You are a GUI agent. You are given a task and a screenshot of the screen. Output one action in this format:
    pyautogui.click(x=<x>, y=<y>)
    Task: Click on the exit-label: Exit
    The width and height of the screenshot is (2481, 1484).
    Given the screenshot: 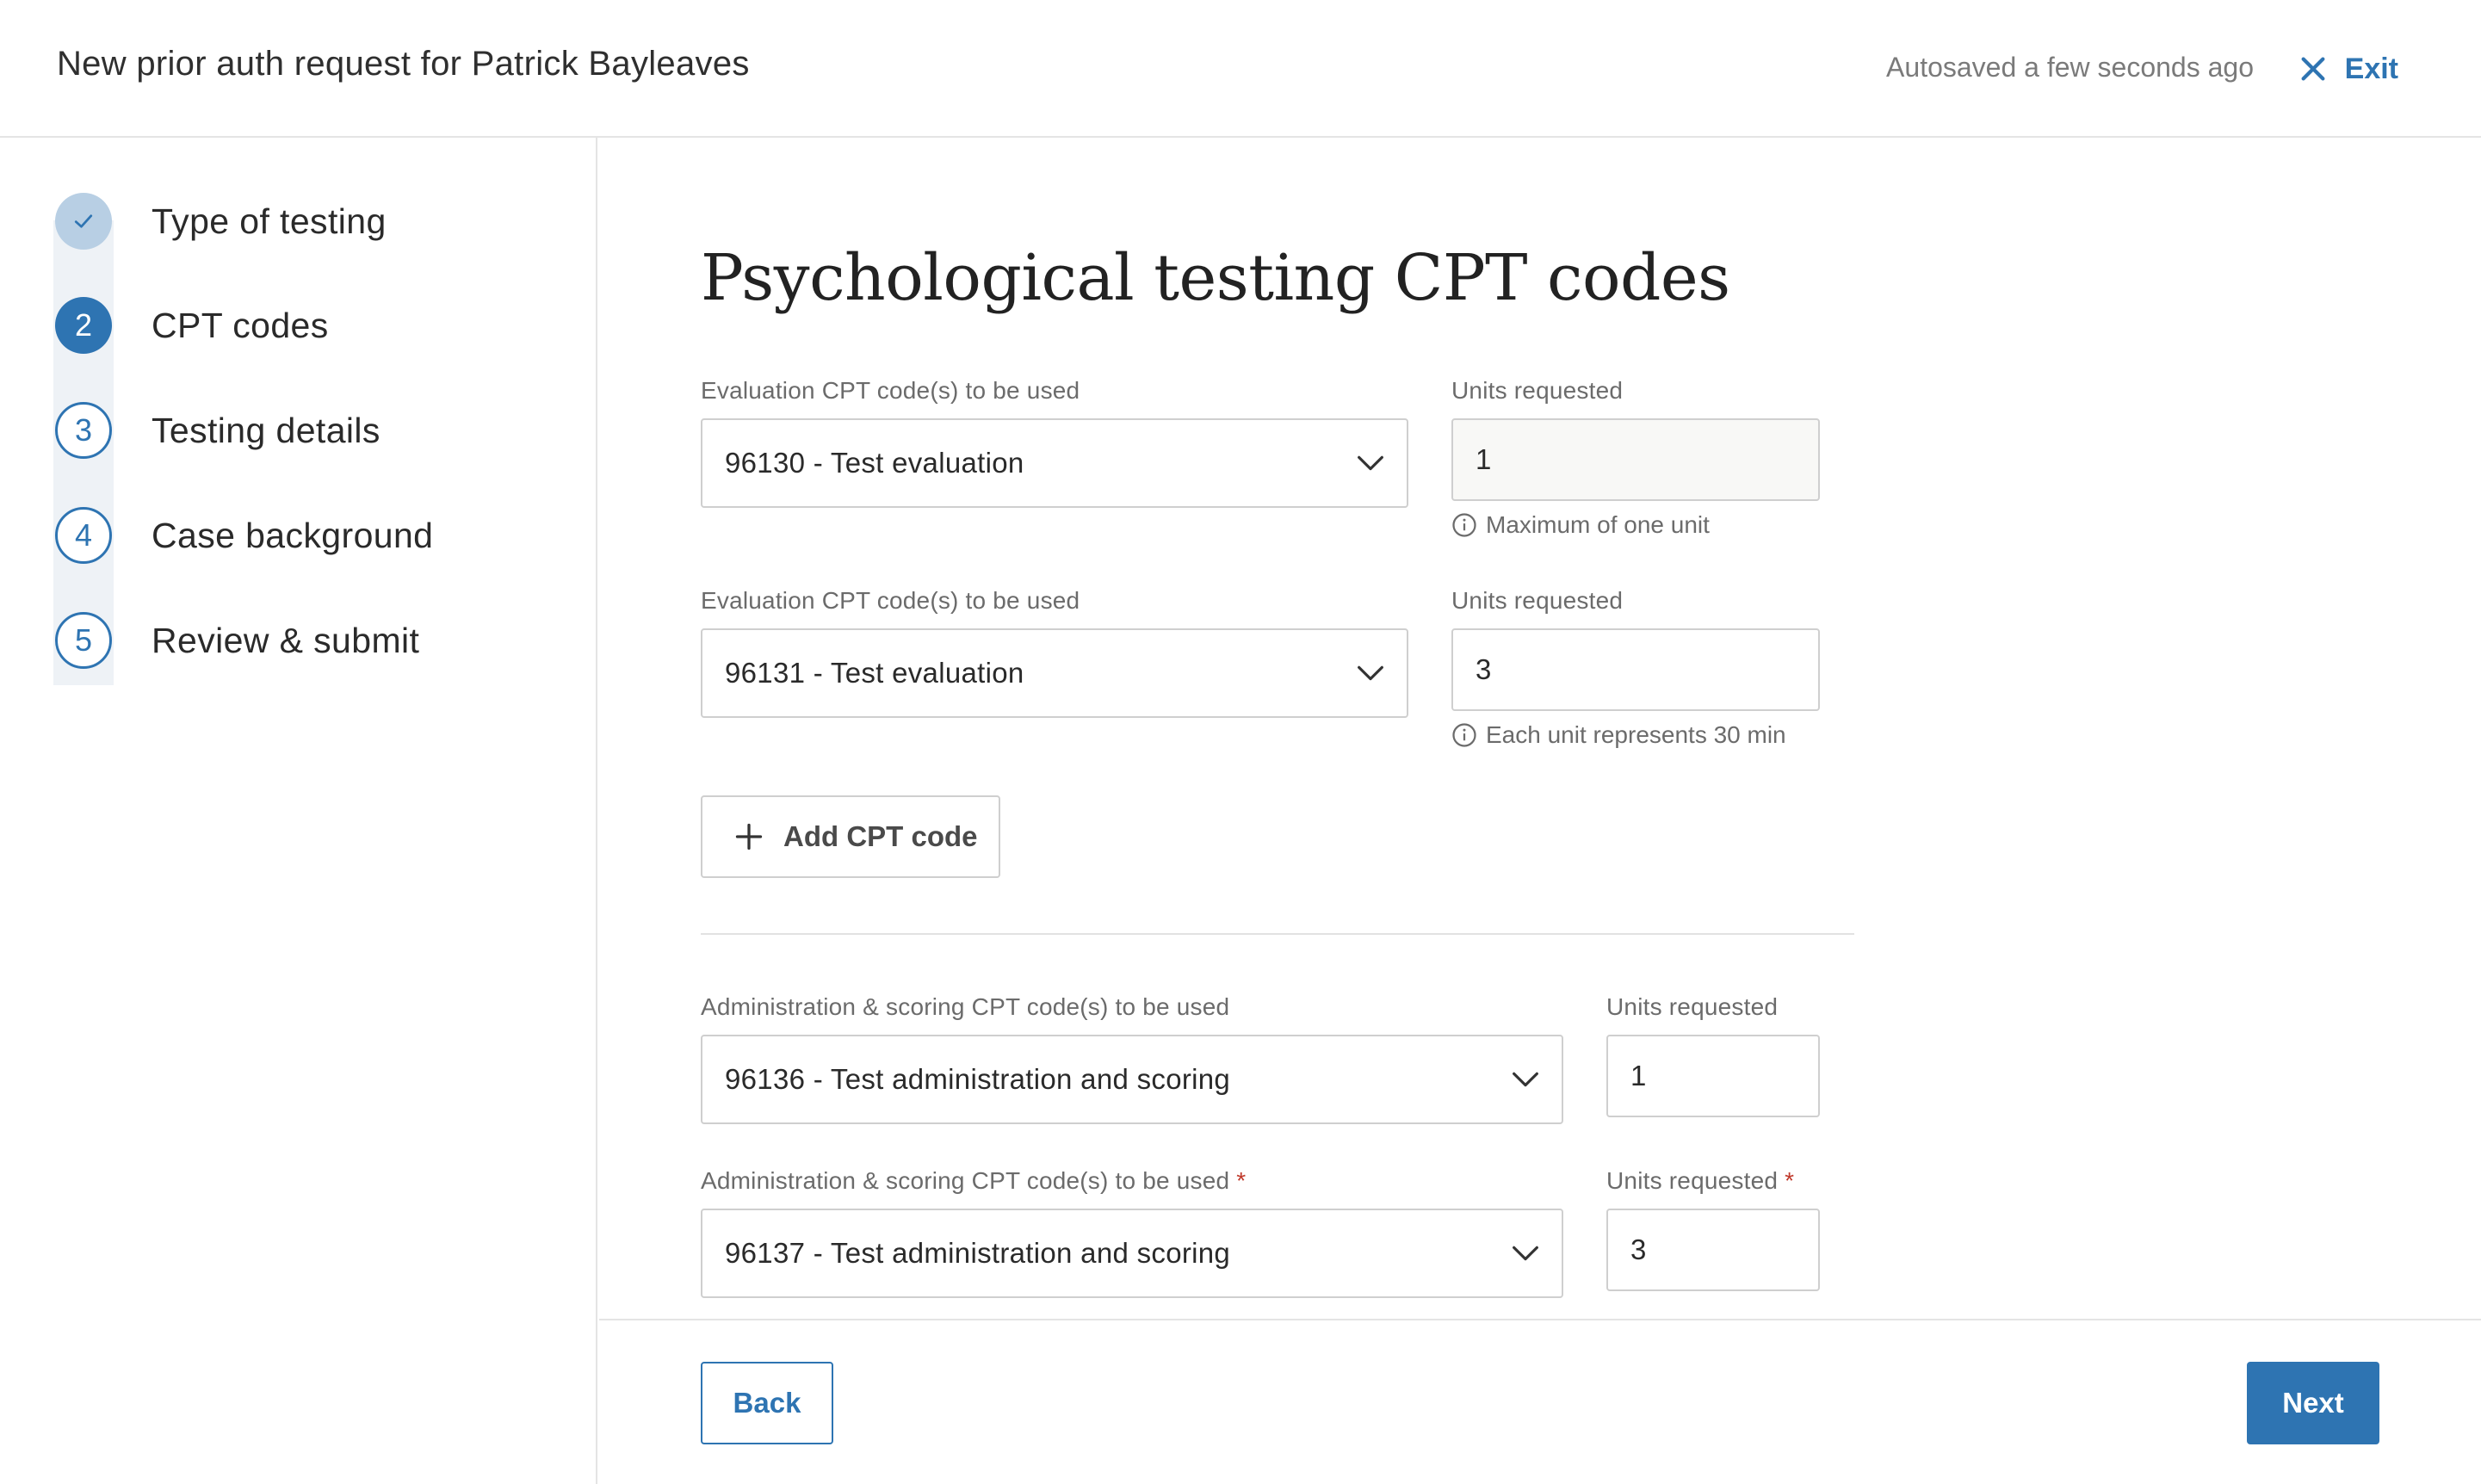 What is the action you would take?
    pyautogui.click(x=2371, y=68)
    